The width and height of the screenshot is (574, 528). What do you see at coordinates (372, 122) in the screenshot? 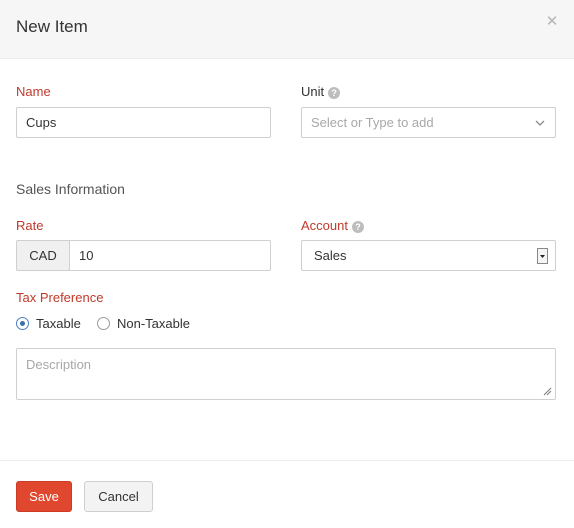
I see `unit-placeholder: Select or Type to add` at bounding box center [372, 122].